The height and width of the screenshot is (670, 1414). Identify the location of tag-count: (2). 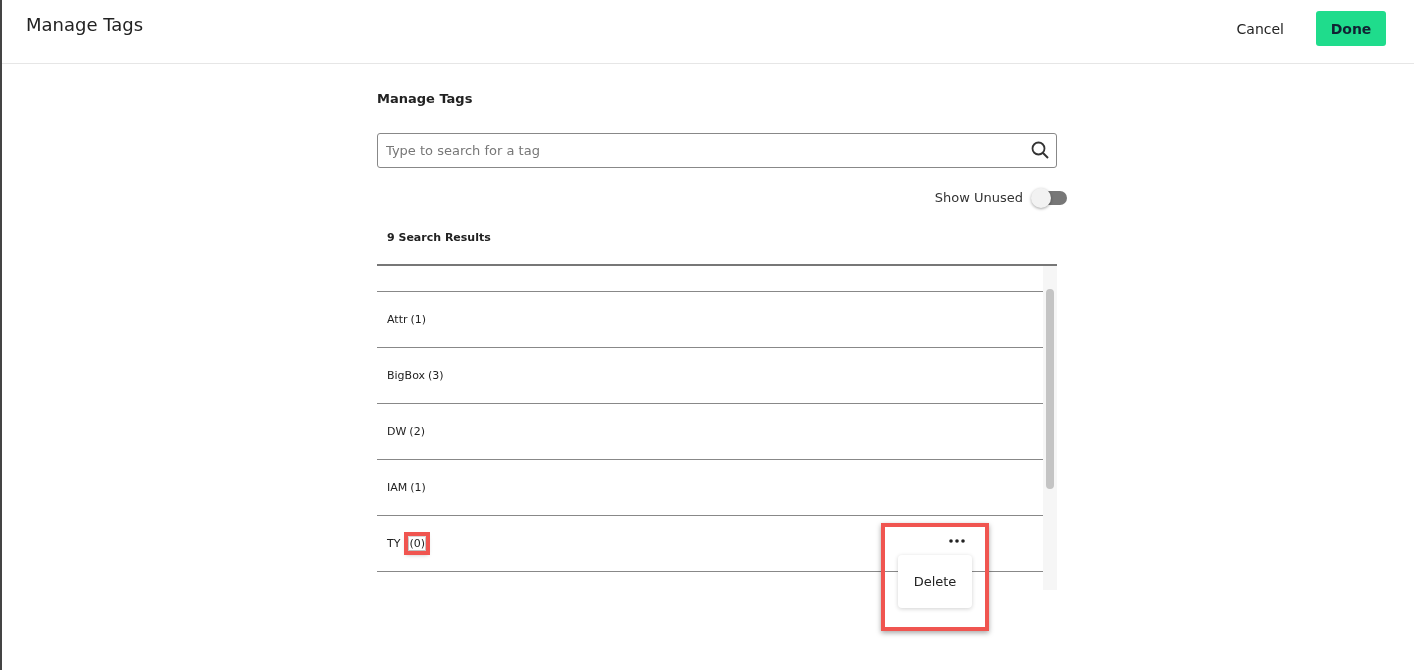
(417, 431).